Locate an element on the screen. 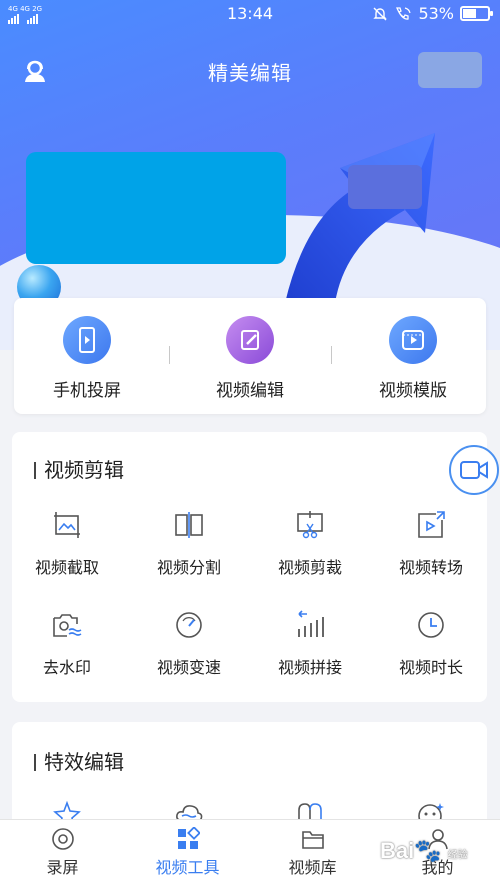  battery-icon is located at coordinates (476, 13).